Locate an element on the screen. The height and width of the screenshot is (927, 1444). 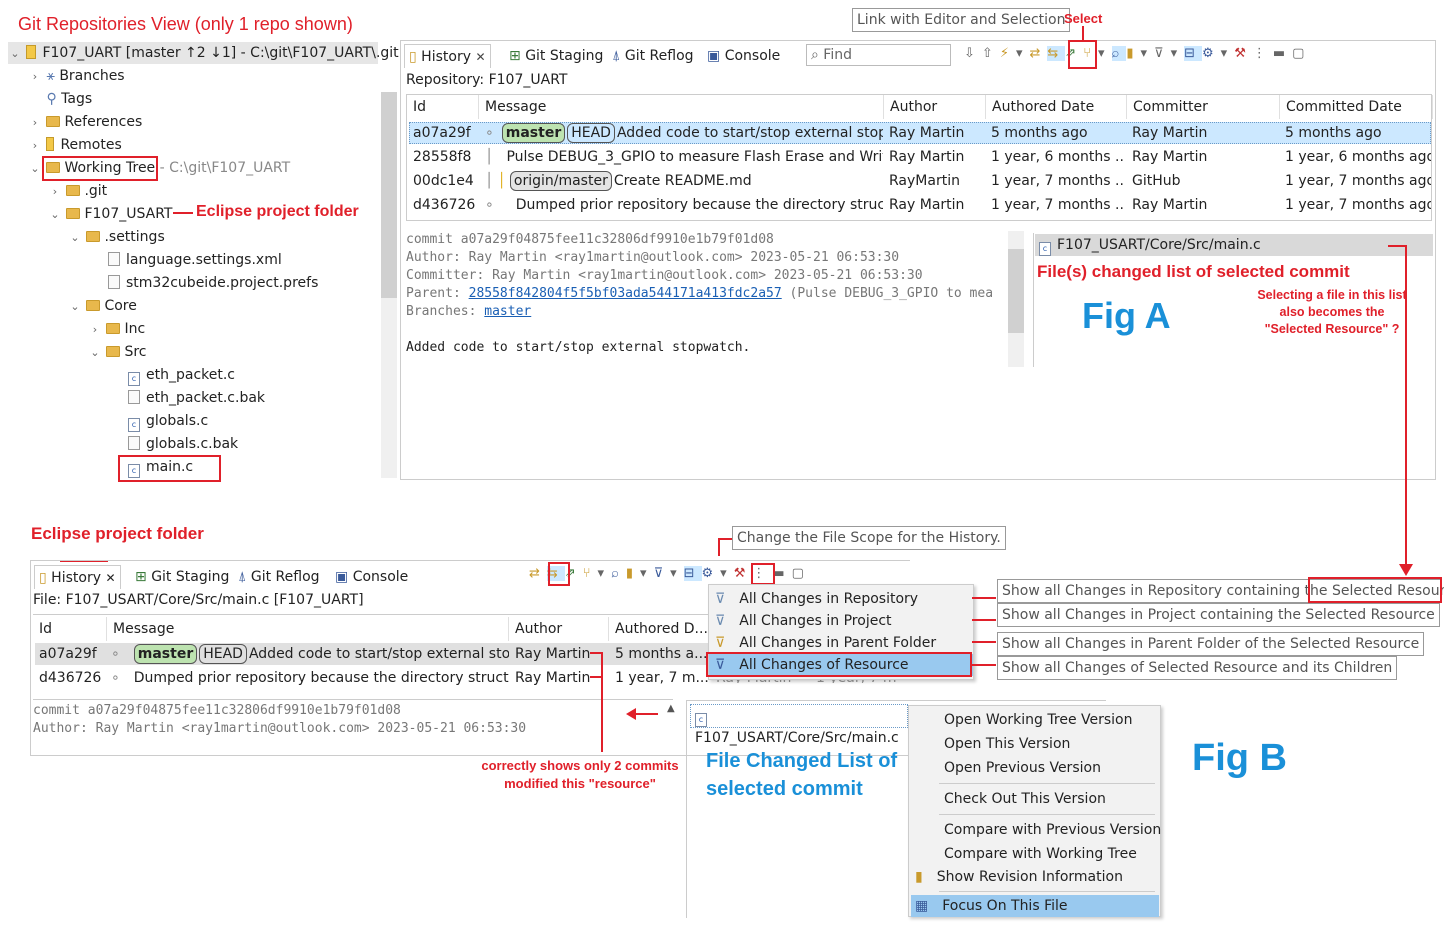
menu-item-open-this-version: Open This Version is located at coordinates (1007, 744).